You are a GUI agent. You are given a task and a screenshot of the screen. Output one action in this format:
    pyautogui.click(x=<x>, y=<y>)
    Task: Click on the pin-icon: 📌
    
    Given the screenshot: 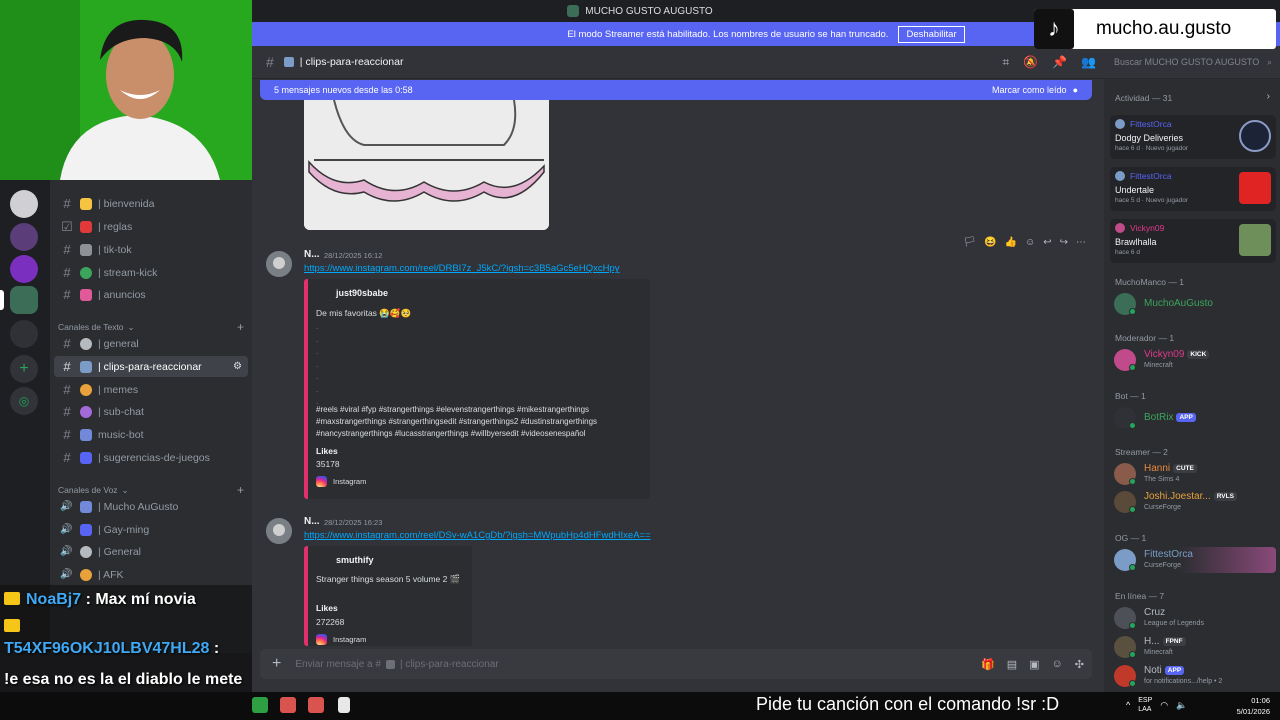 What is the action you would take?
    pyautogui.click(x=1059, y=62)
    